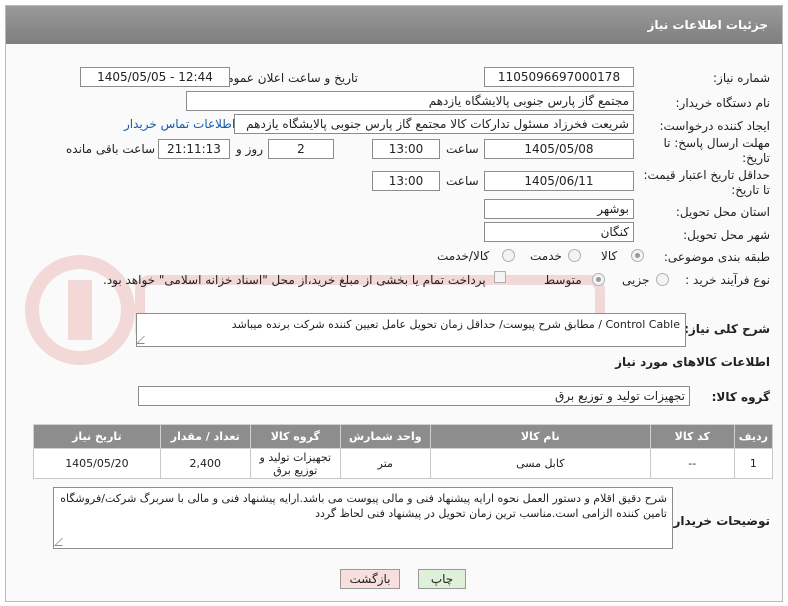 This screenshot has width=788, height=606. Describe the element at coordinates (740, 397) in the screenshot. I see `goods-group-label: گروه کالا:` at that location.